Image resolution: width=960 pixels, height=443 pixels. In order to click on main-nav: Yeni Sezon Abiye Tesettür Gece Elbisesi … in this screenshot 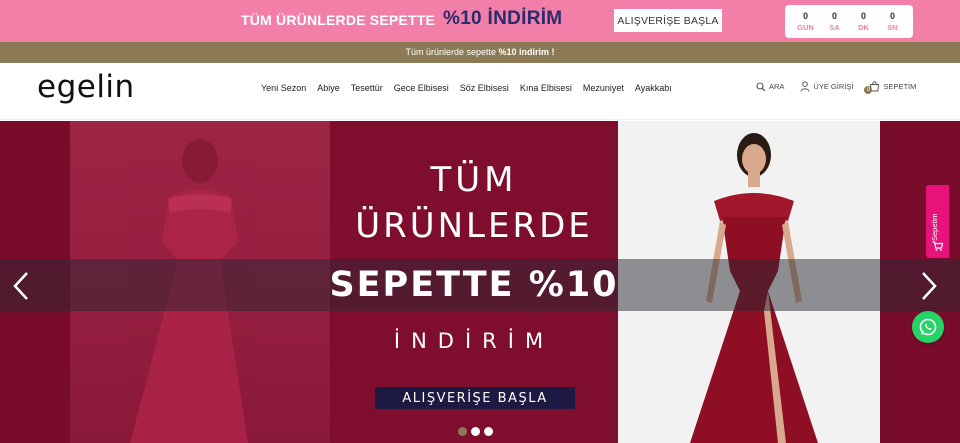, I will do `click(466, 88)`.